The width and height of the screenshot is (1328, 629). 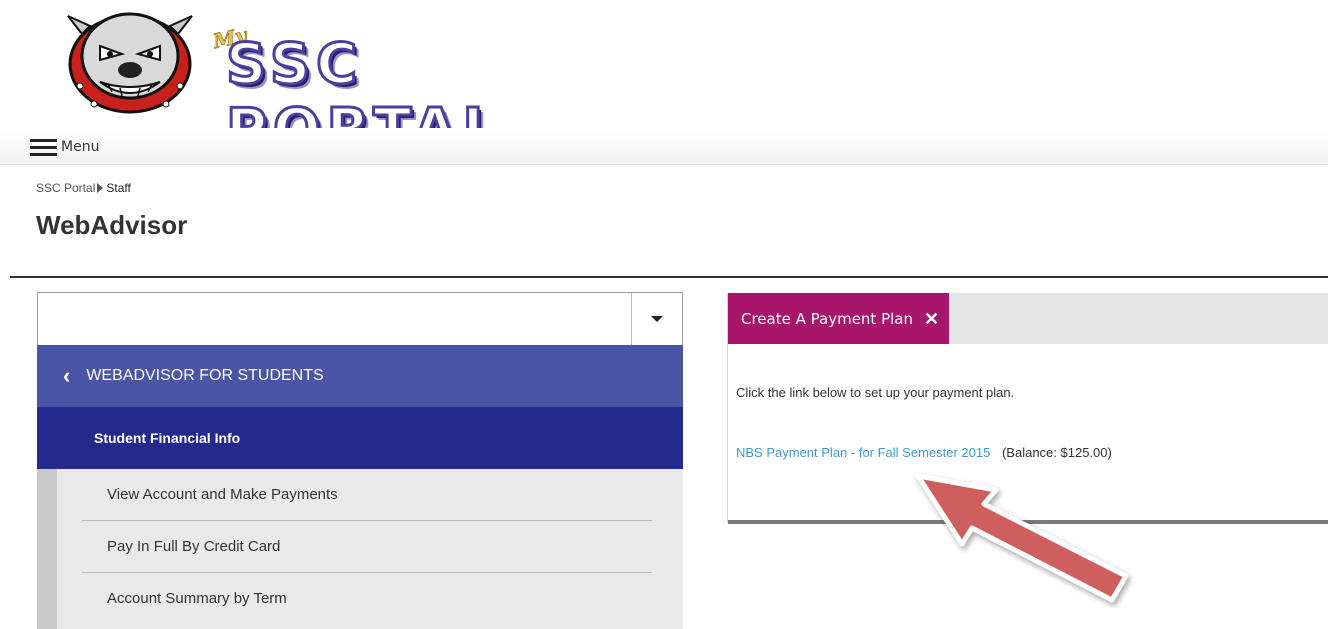 What do you see at coordinates (100, 188) in the screenshot?
I see `triangle-right-icon` at bounding box center [100, 188].